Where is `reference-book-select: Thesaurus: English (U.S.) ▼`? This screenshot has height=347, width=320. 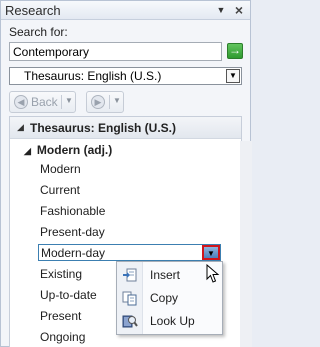
reference-book-select: Thesaurus: English (U.S.) ▼ is located at coordinates (125, 76).